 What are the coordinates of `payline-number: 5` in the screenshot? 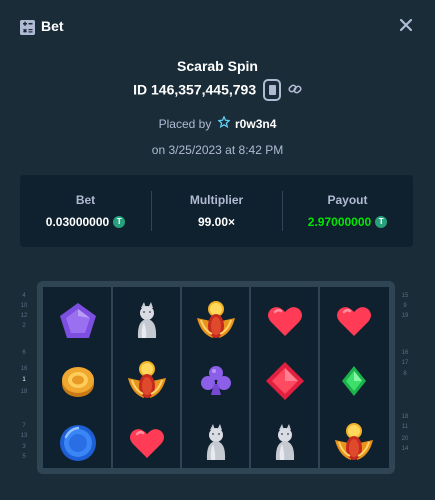 It's located at (24, 457).